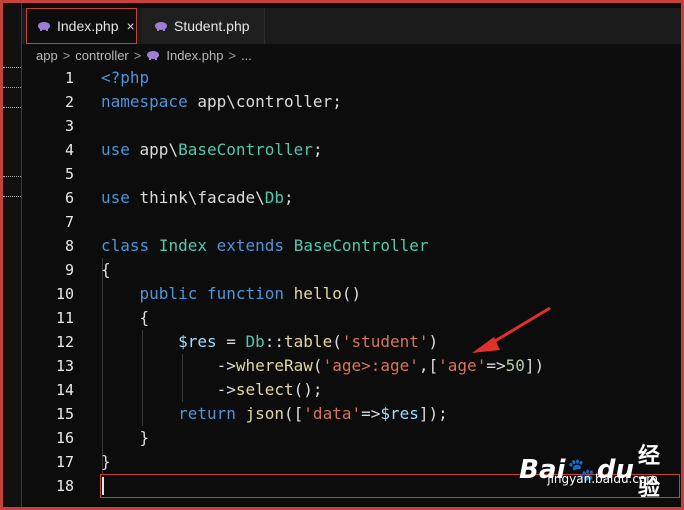  I want to click on code-line: 1 <?php, so click(351, 78).